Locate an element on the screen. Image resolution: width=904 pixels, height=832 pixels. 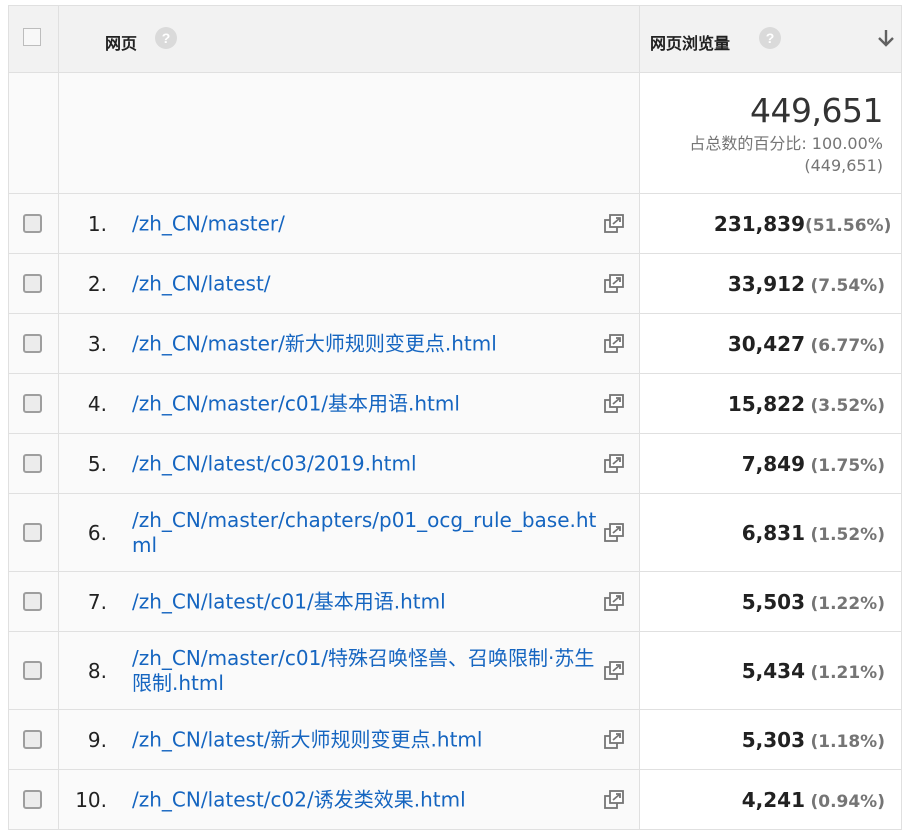
select-all-cell is located at coordinates (34, 39).